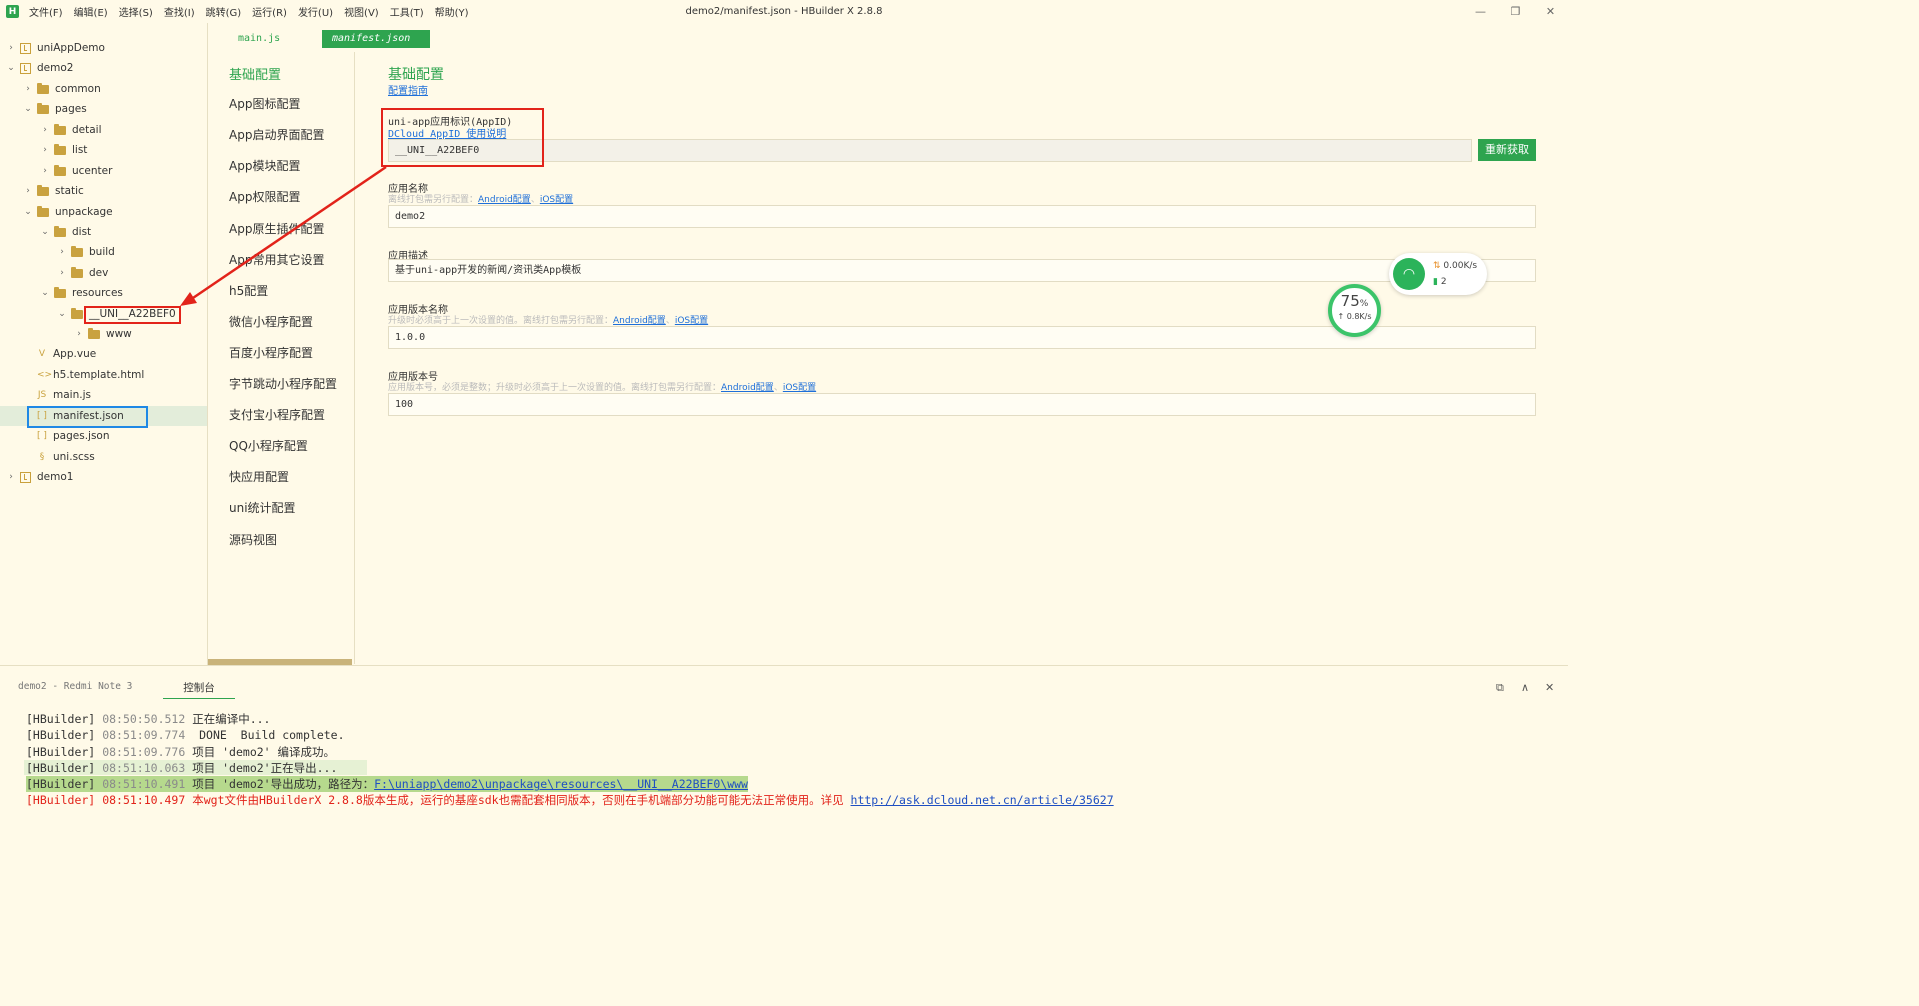 The height and width of the screenshot is (1006, 1919). I want to click on tree-item: § uni.scss, so click(103, 457).